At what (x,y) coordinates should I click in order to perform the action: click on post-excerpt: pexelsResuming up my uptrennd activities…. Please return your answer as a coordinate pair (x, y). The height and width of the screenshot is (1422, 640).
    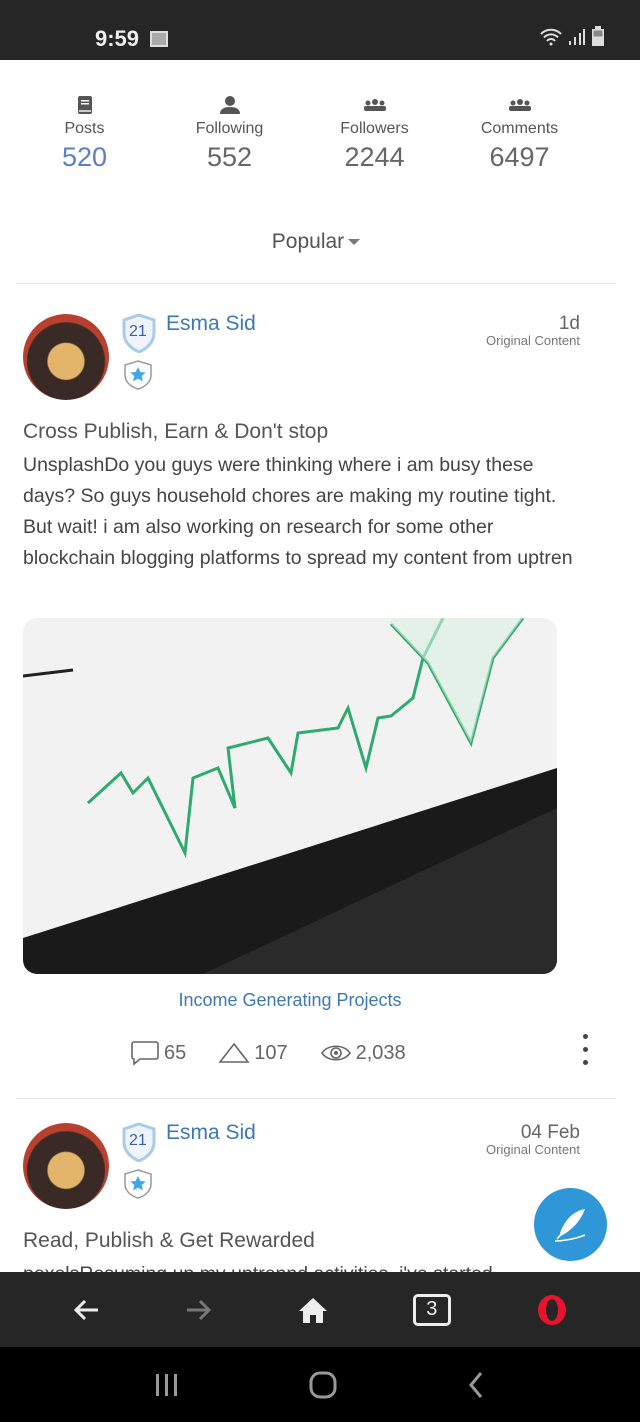
    Looking at the image, I should click on (303, 1265).